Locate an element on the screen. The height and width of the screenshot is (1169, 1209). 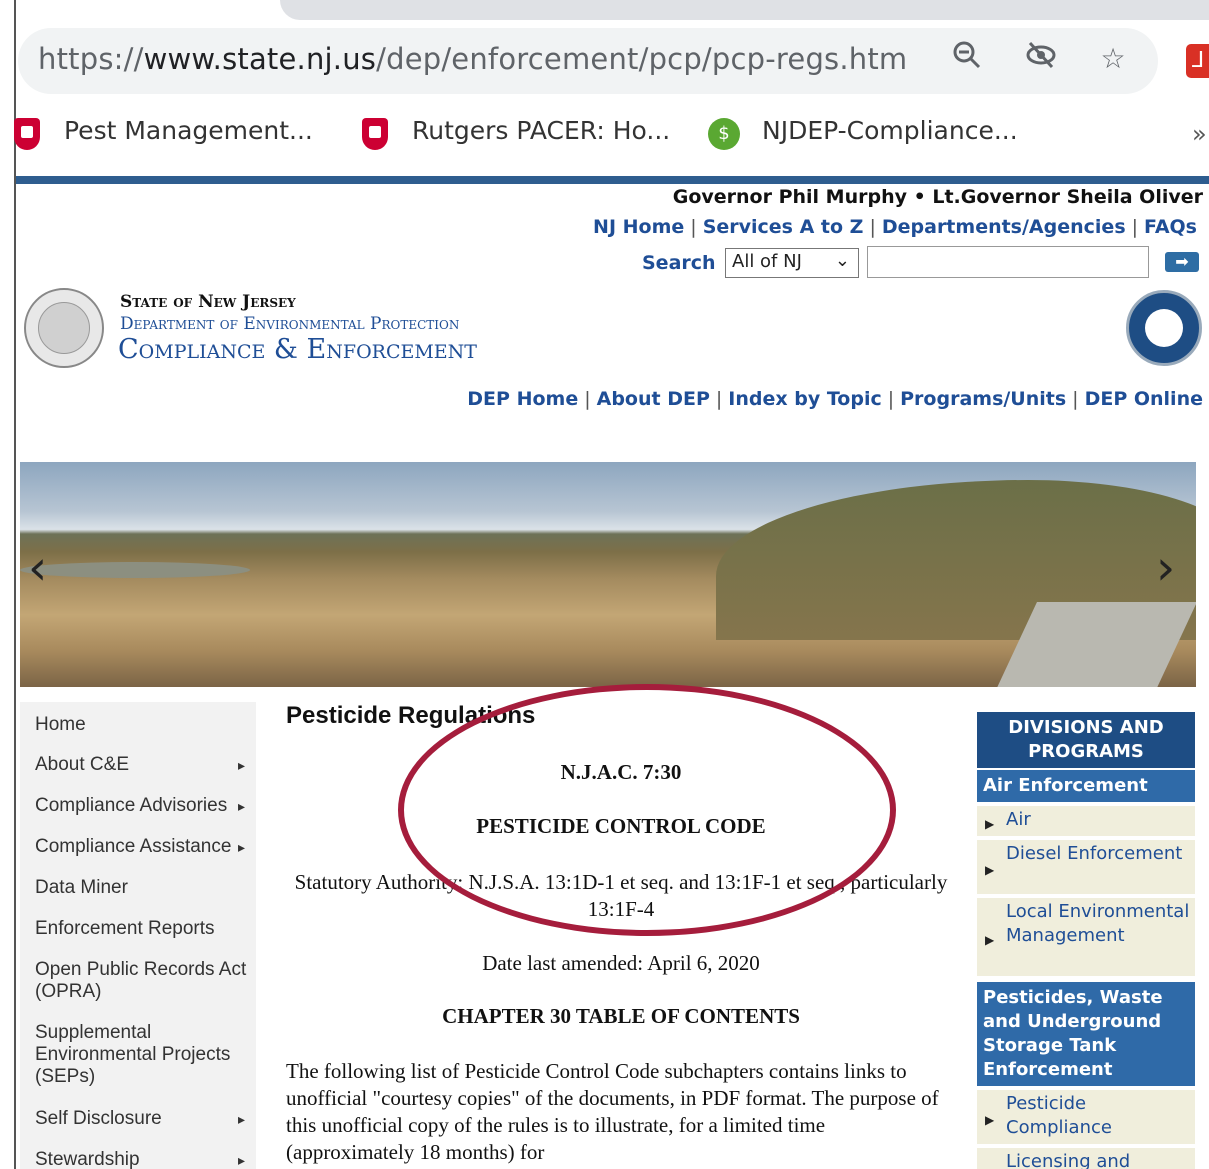
zoom-icon is located at coordinates (967, 59).